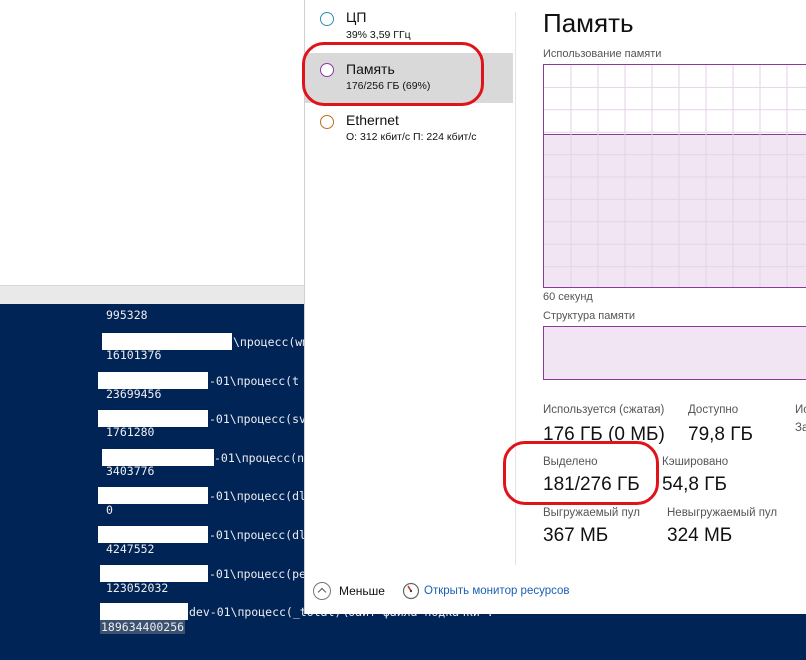 Image resolution: width=806 pixels, height=660 pixels. What do you see at coordinates (327, 19) in the screenshot?
I see `cpu-graph-icon` at bounding box center [327, 19].